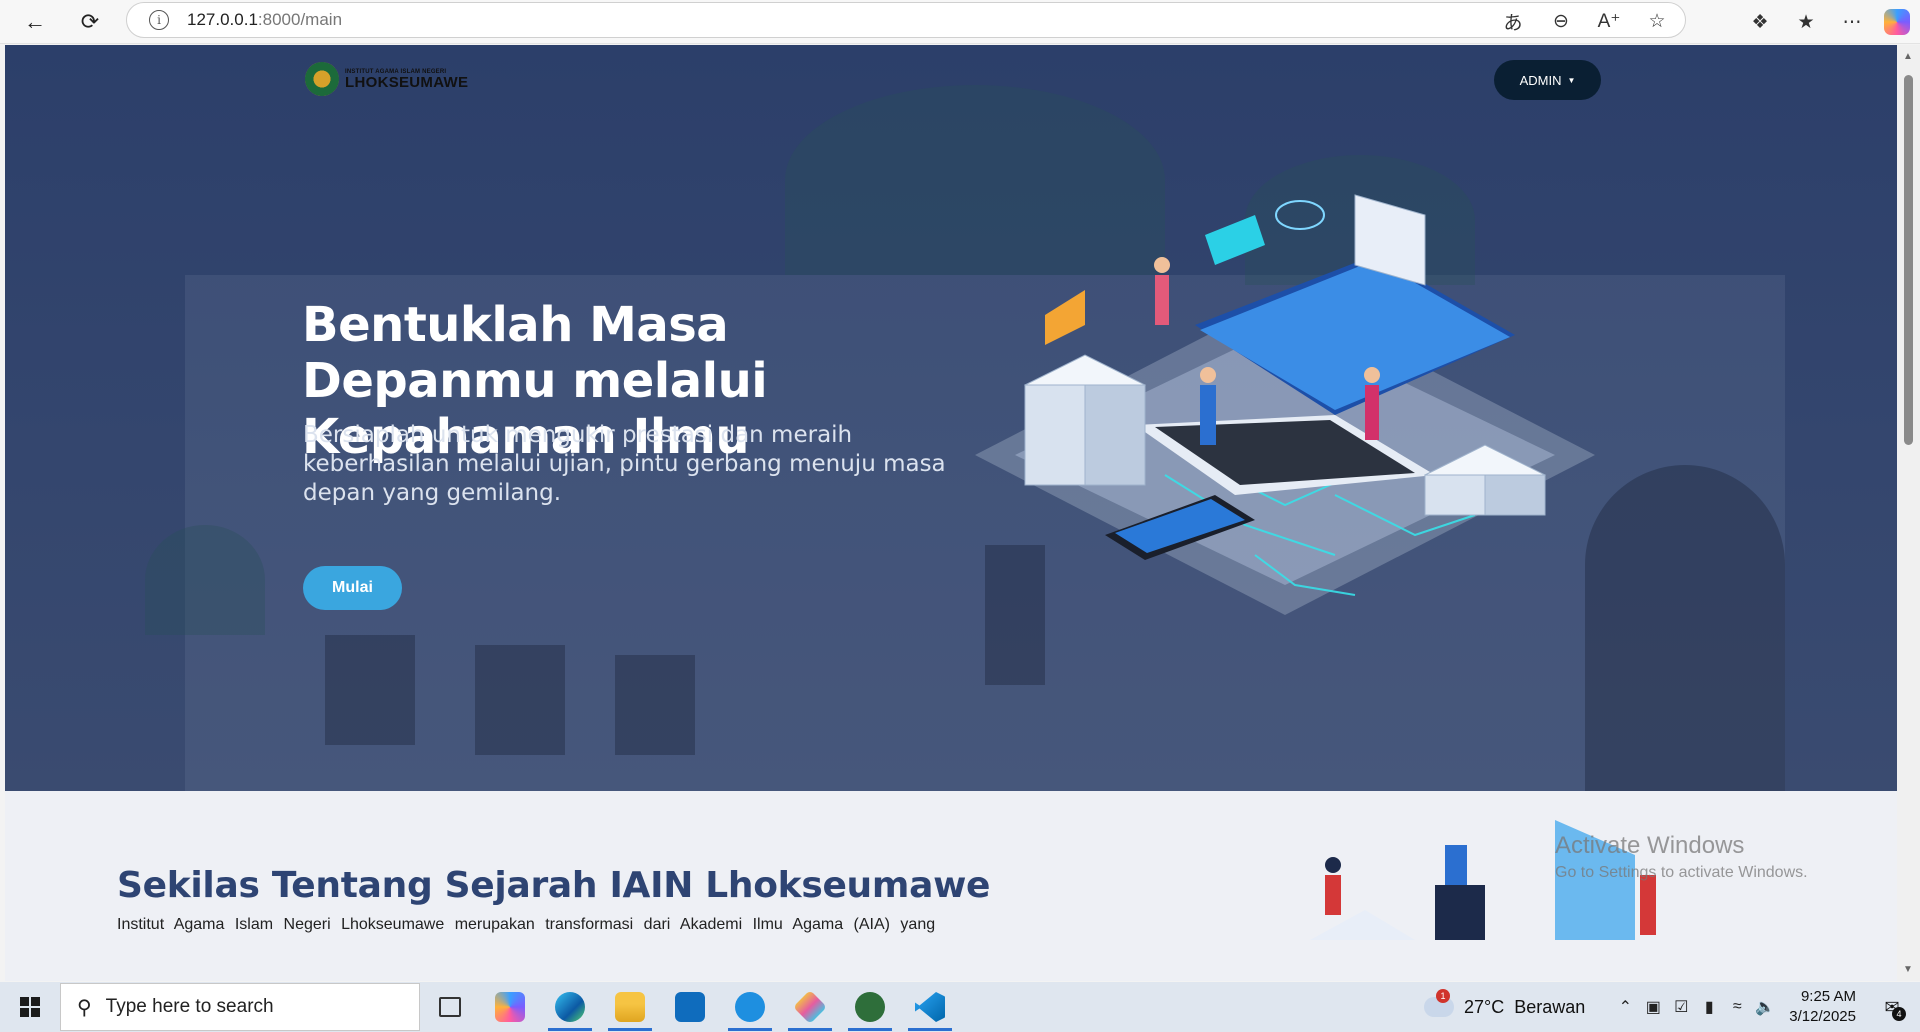 Image resolution: width=1920 pixels, height=1032 pixels. I want to click on admin-dropdown-button: ADMIN ▼, so click(1547, 80).